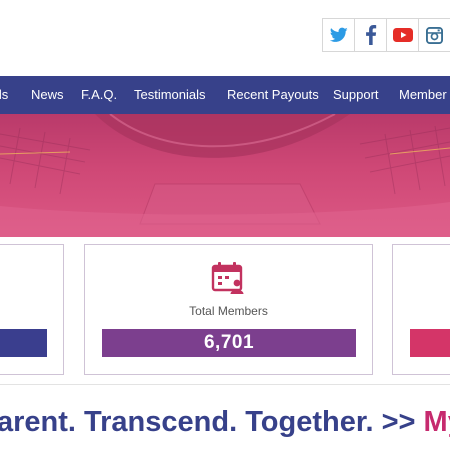 The width and height of the screenshot is (450, 450). I want to click on twitter-icon, so click(338, 34).